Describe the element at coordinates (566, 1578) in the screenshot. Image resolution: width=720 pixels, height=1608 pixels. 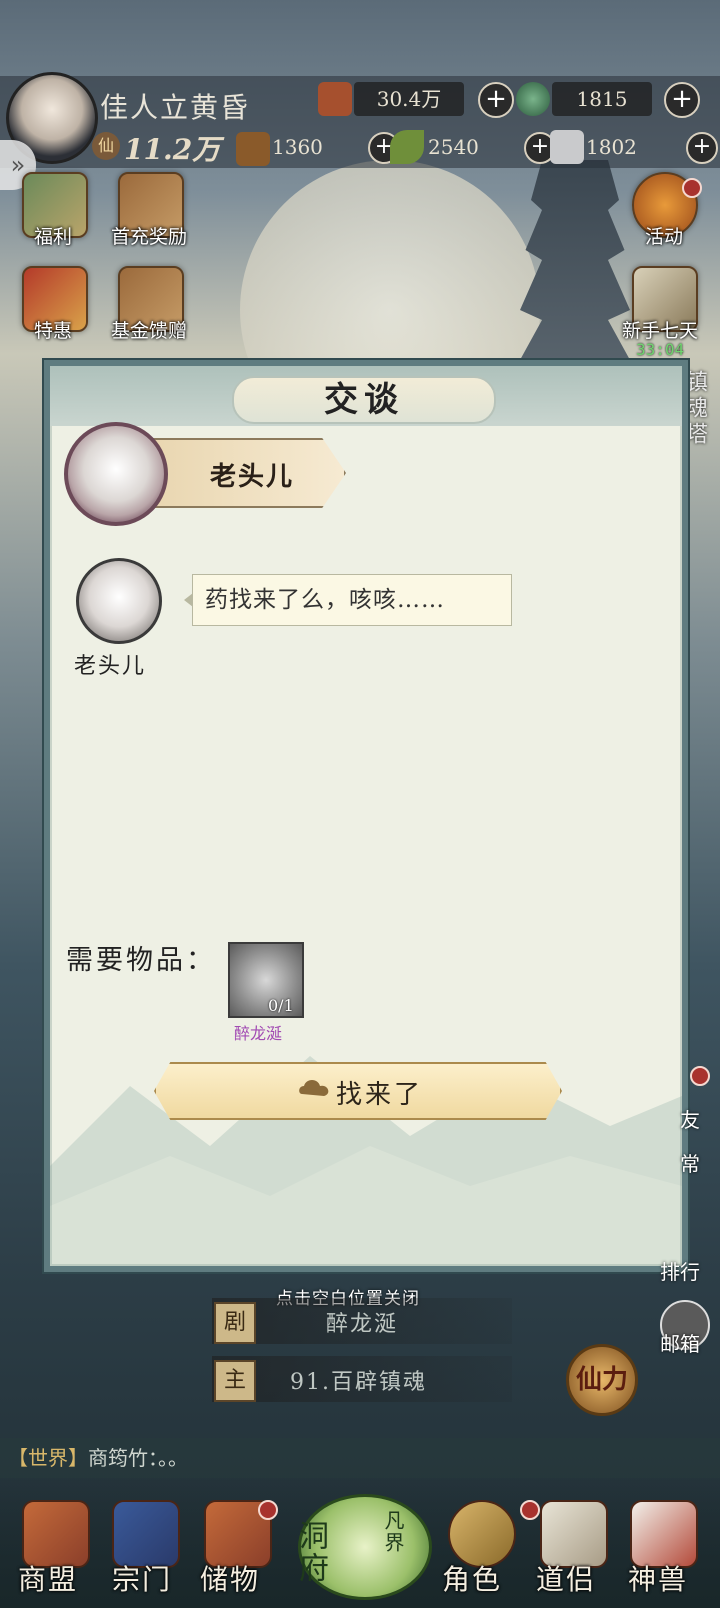
I see `nav-partner: 道侣` at that location.